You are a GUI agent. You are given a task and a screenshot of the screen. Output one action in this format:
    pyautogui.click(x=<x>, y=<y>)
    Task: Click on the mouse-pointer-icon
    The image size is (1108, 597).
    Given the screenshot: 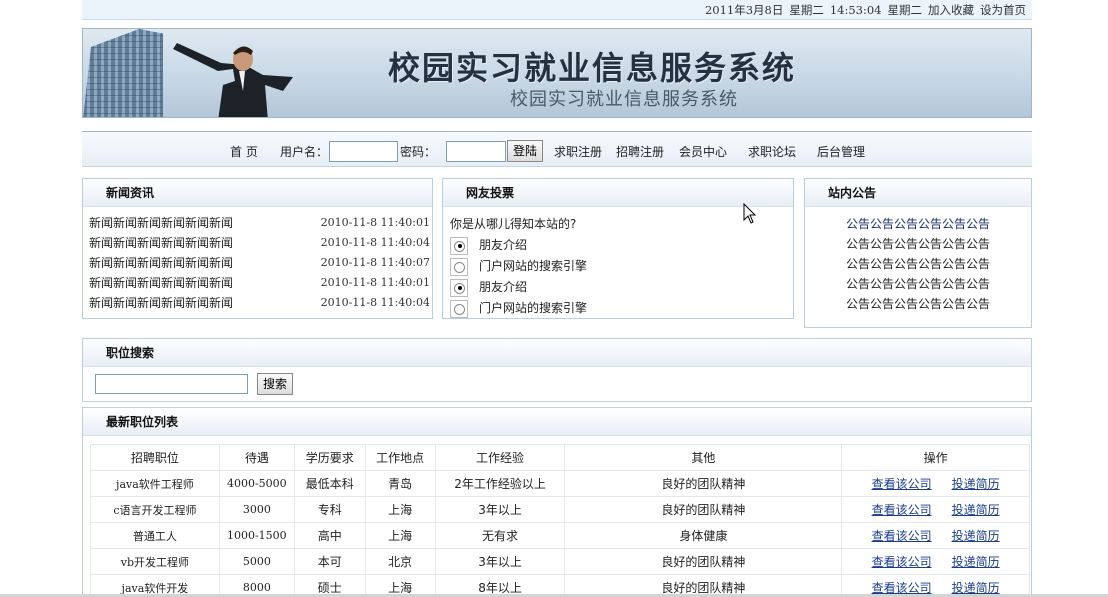 What is the action you would take?
    pyautogui.click(x=750, y=213)
    